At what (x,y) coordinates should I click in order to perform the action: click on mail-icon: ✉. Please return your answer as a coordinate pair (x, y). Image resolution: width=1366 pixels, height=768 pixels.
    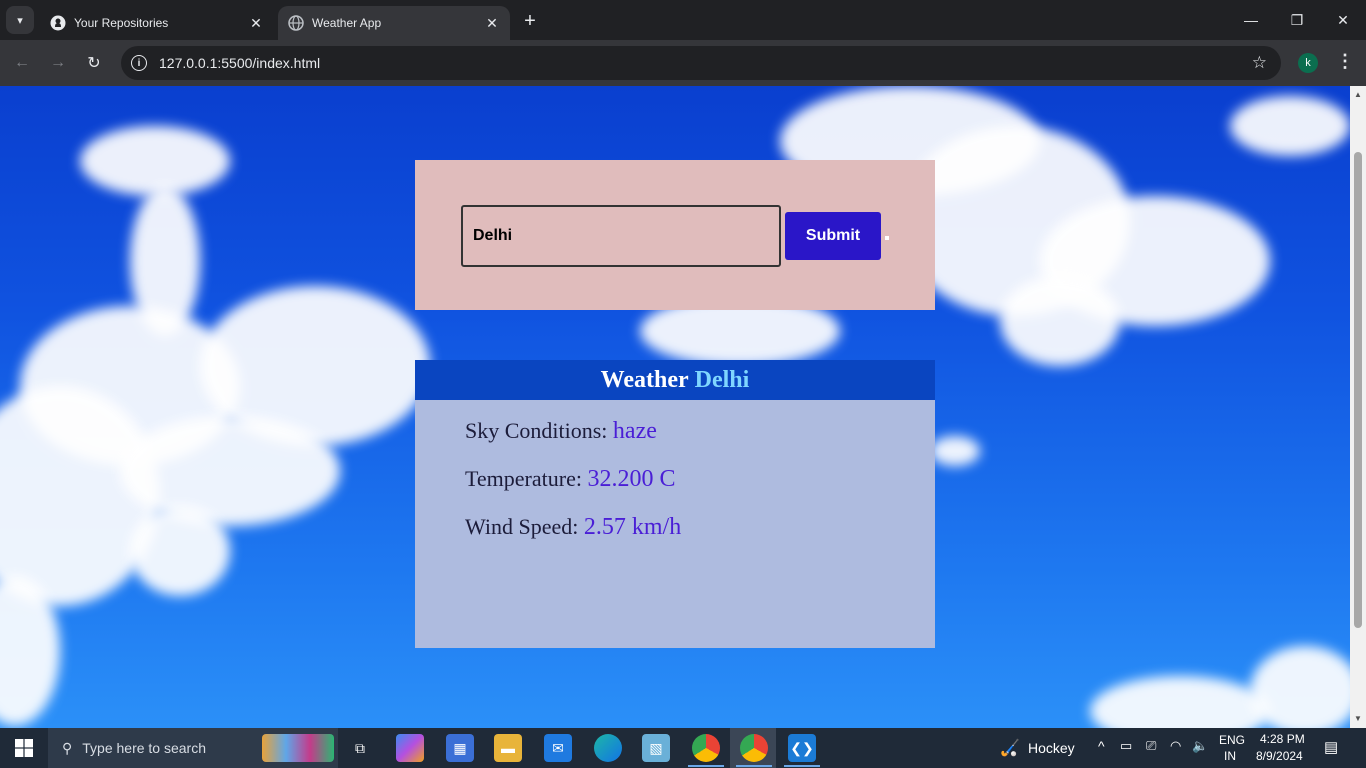
    Looking at the image, I should click on (558, 748).